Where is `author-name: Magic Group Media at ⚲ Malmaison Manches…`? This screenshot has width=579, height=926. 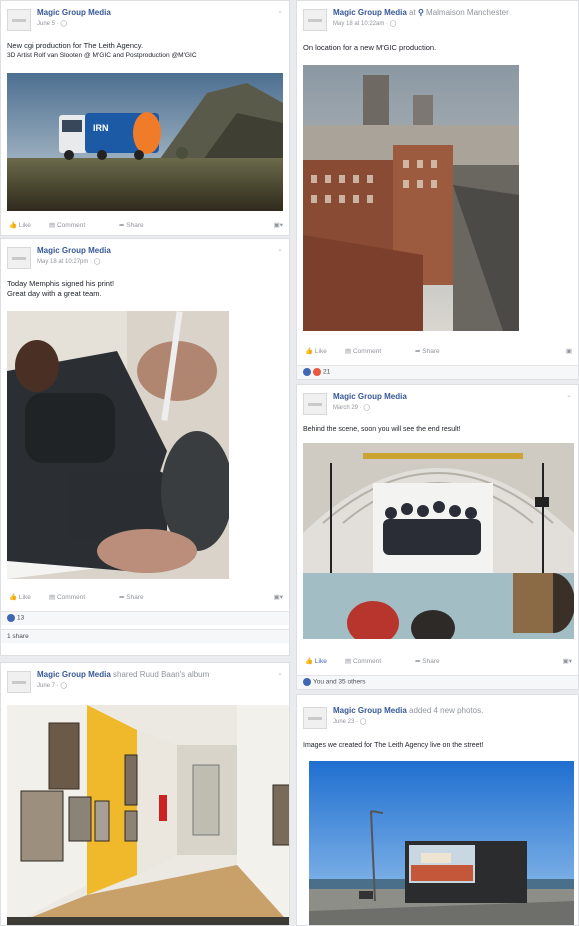 author-name: Magic Group Media at ⚲ Malmaison Manches… is located at coordinates (421, 12).